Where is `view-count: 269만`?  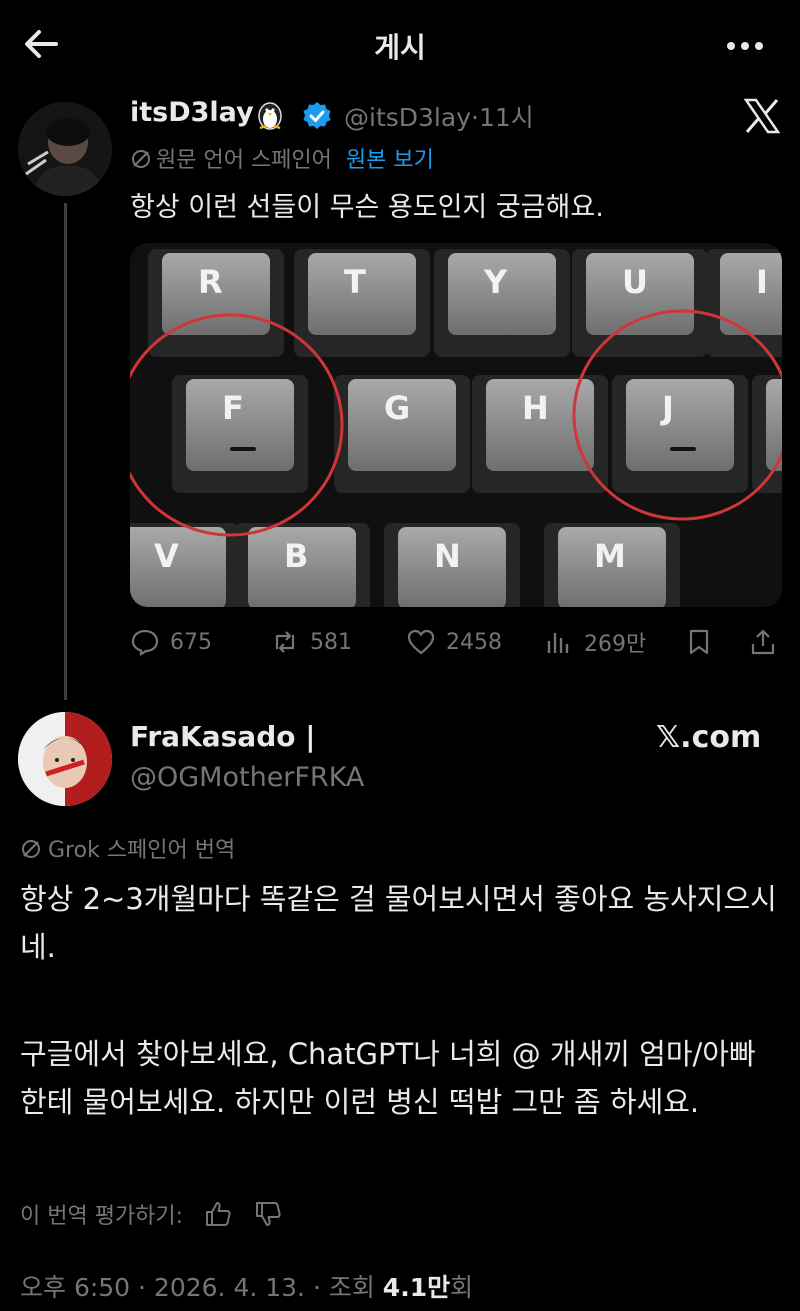 view-count: 269만 is located at coordinates (615, 644).